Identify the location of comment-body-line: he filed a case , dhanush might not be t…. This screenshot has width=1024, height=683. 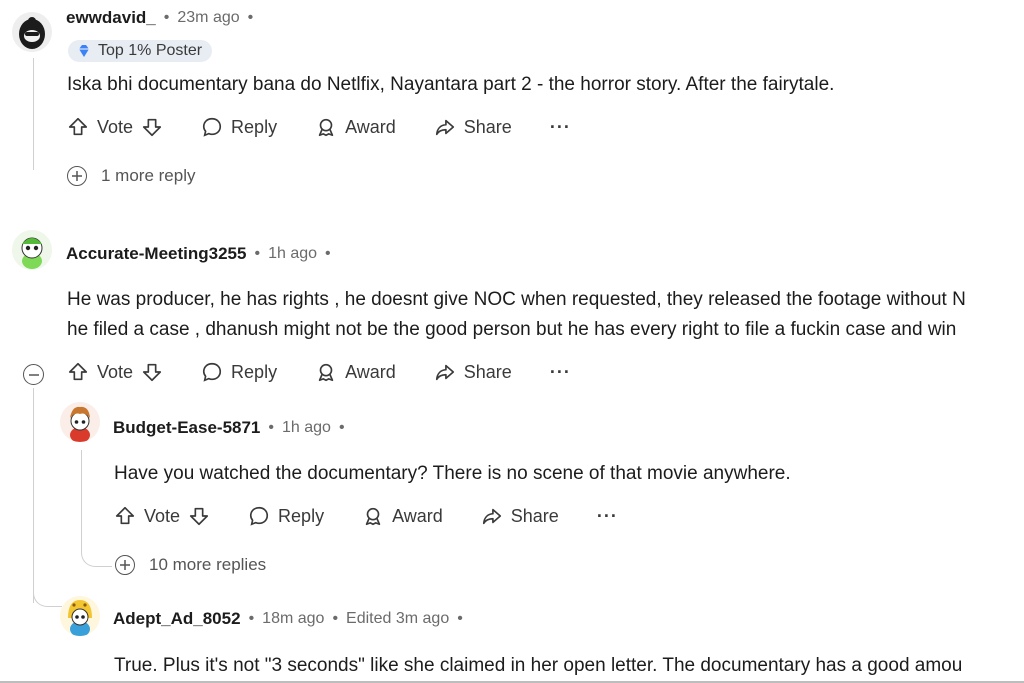
(512, 329).